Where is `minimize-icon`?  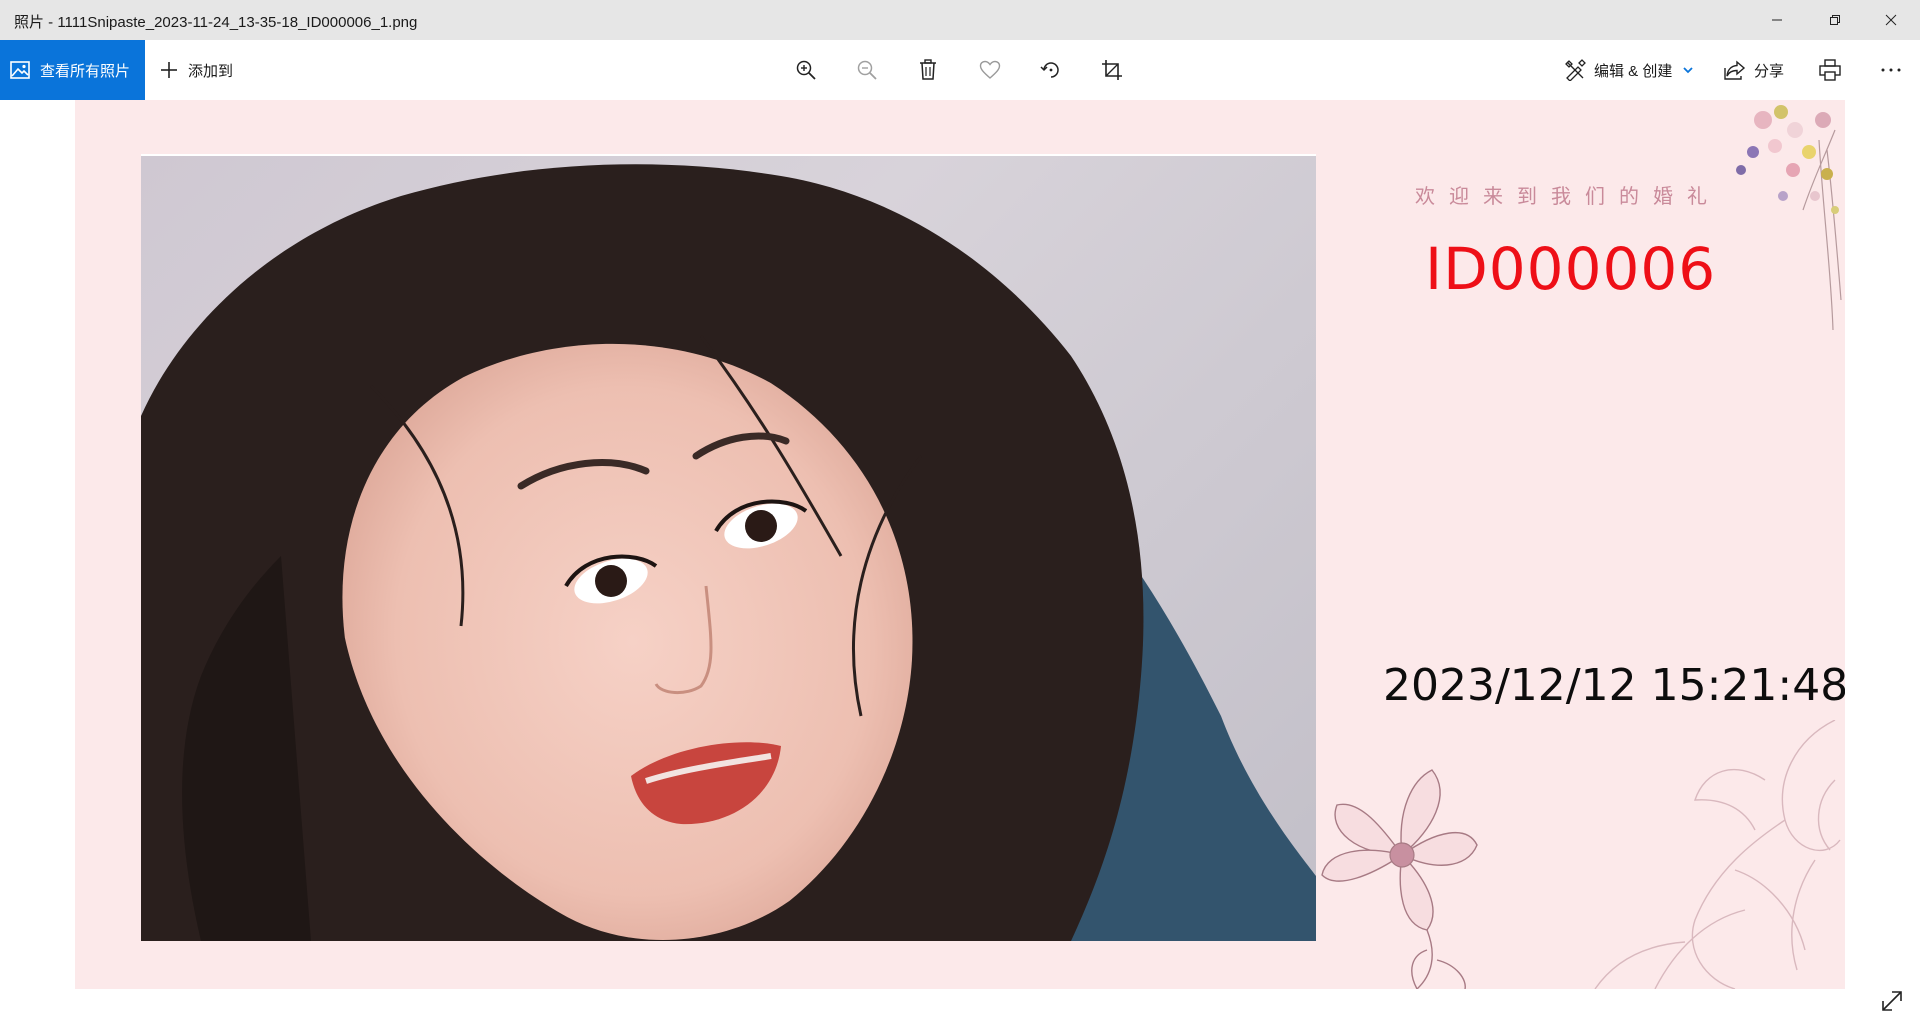
minimize-icon is located at coordinates (1777, 20).